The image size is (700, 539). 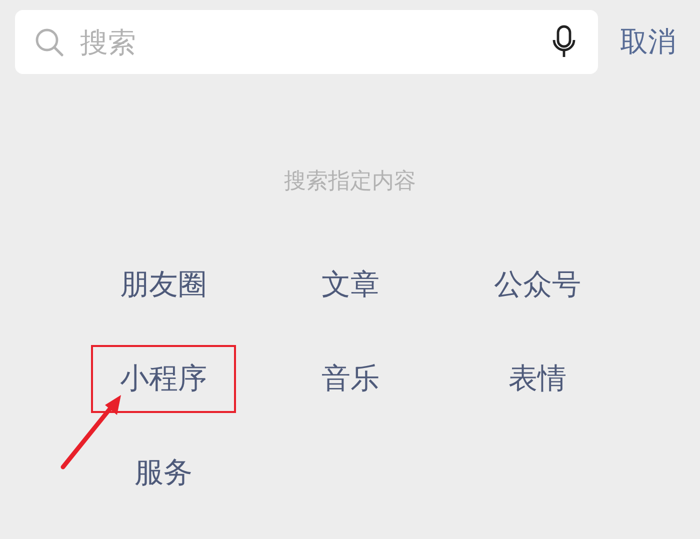 I want to click on category-link: 表情, so click(x=538, y=379).